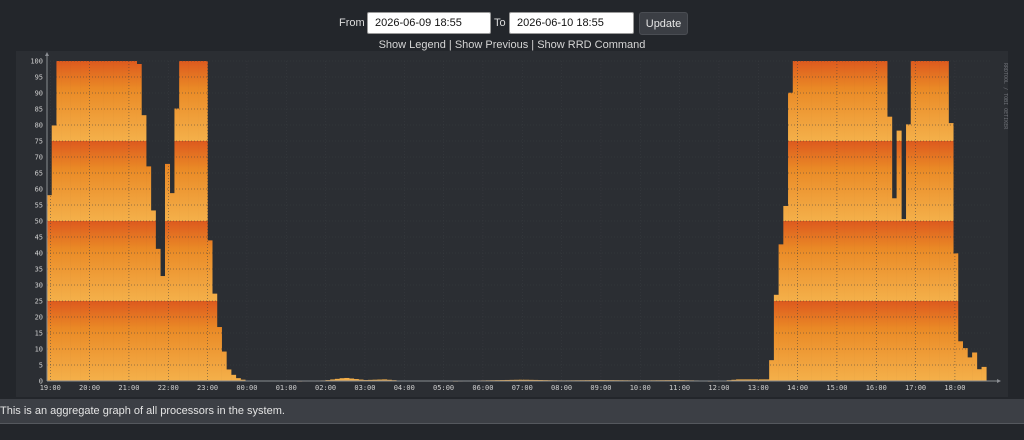 Image resolution: width=1024 pixels, height=440 pixels. Describe the element at coordinates (39, 126) in the screenshot. I see `y-tick-label: 80` at that location.